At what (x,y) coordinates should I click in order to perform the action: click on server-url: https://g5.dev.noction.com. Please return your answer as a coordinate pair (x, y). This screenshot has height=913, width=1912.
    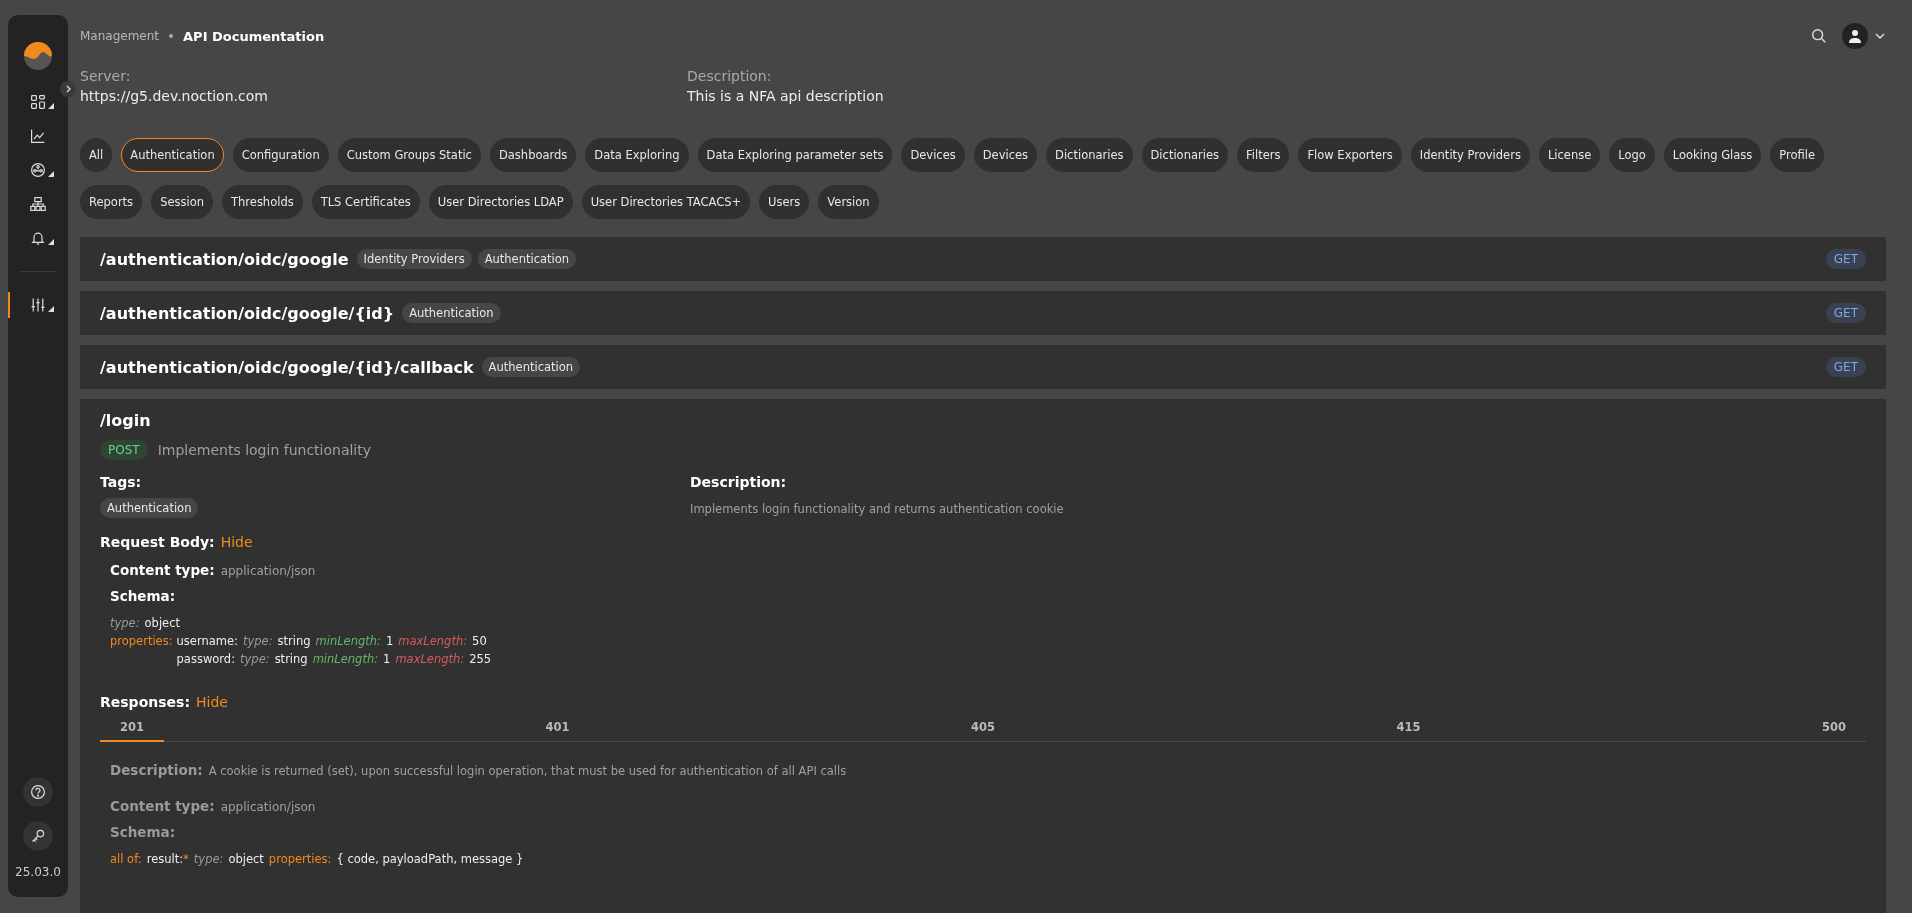
    Looking at the image, I should click on (174, 96).